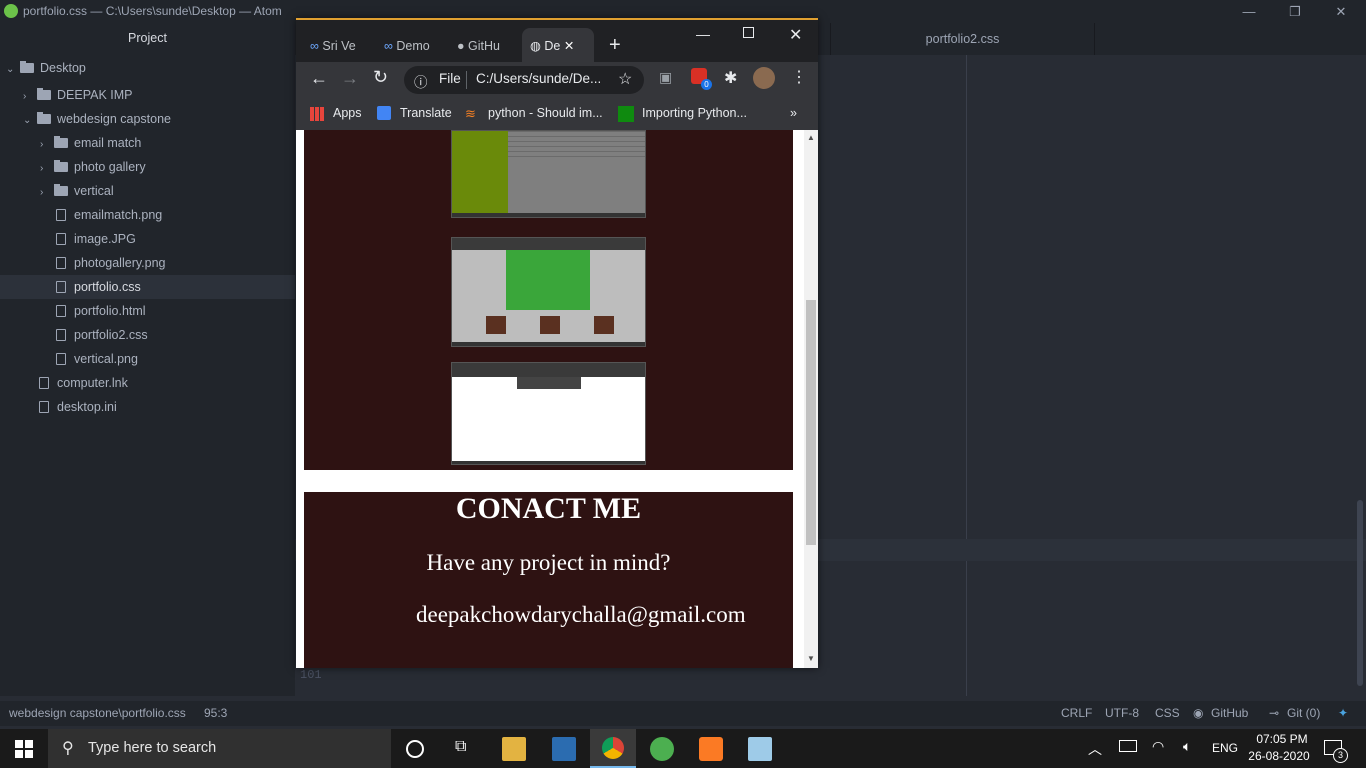 The image size is (1366, 768). I want to click on windows-start-icon, so click(24, 749).